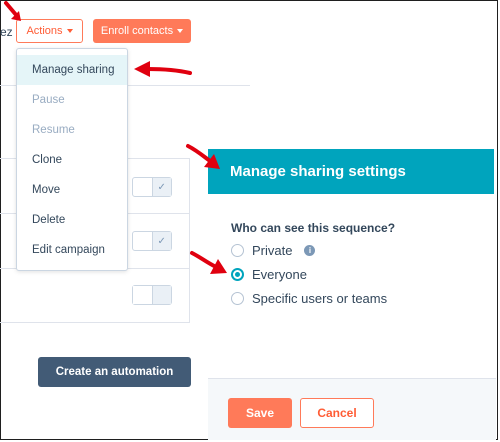  I want to click on menu-item-manage-sharing: Manage sharing, so click(72, 70).